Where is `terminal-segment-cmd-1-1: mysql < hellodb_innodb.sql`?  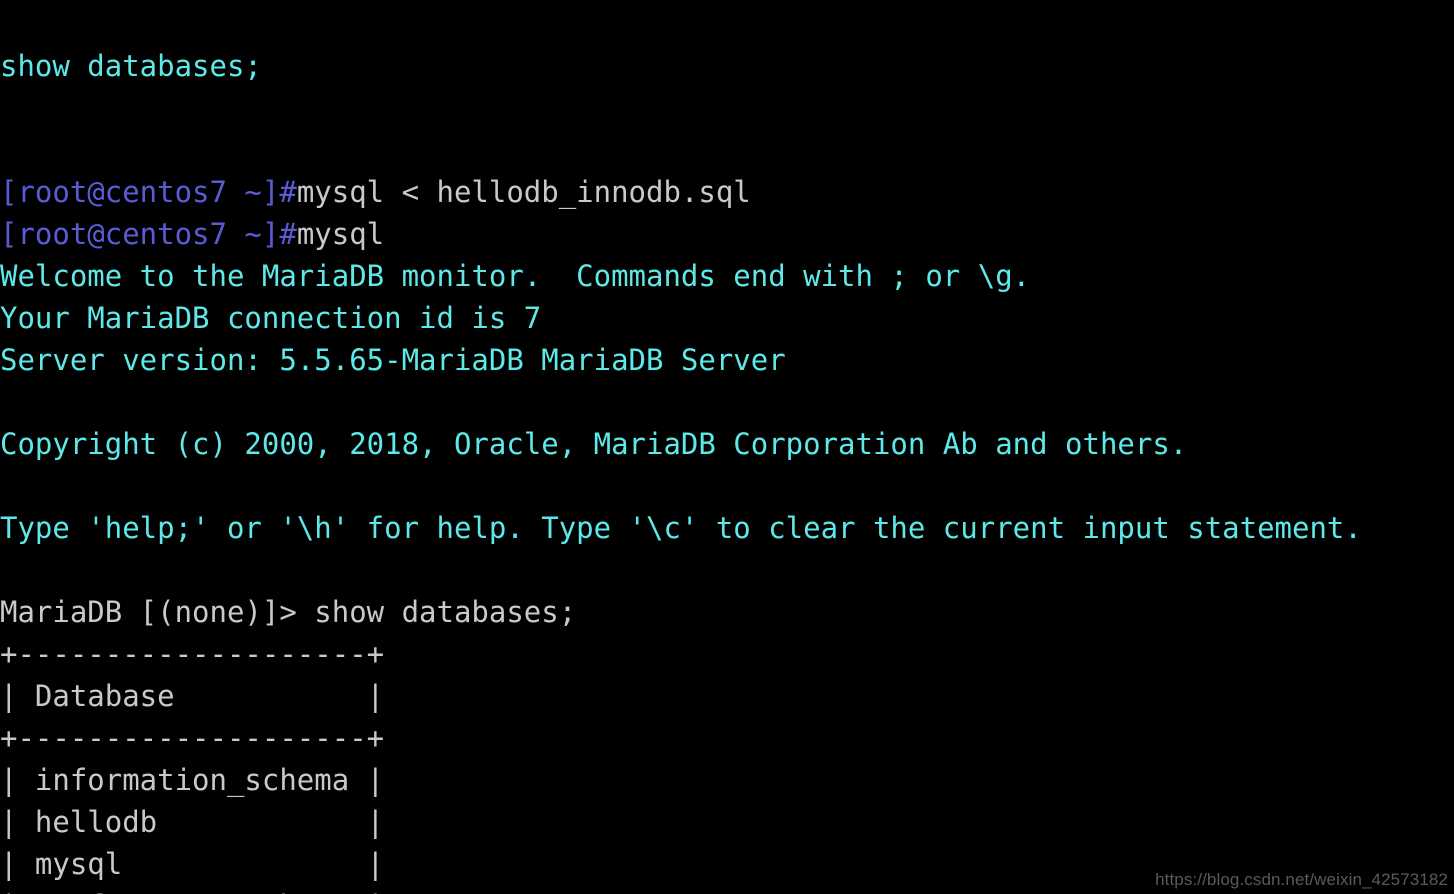 terminal-segment-cmd-1-1: mysql < hellodb_innodb.sql is located at coordinates (523, 192).